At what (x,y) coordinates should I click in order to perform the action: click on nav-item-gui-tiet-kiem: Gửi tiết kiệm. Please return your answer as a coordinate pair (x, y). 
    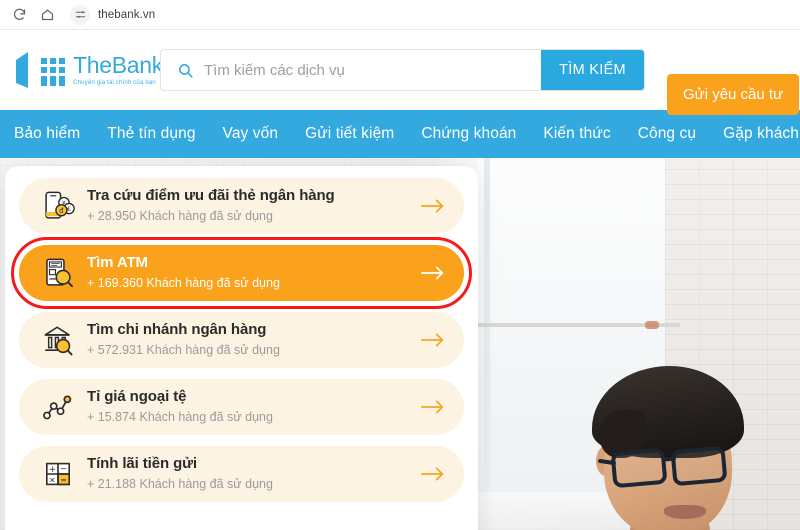
    Looking at the image, I should click on (349, 134).